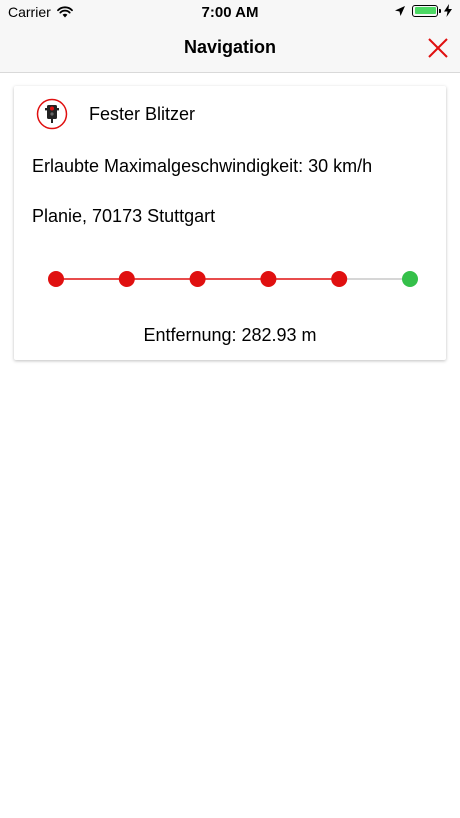 The image size is (460, 818). I want to click on status-bar: Carrier 7:00 AM, so click(230, 13).